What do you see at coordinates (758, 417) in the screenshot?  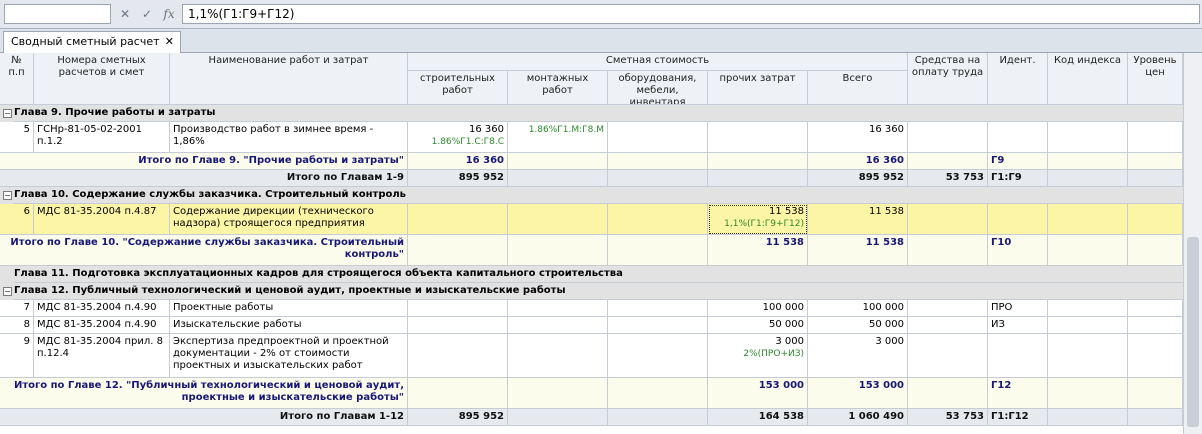 I see `cell-other: 164 538` at bounding box center [758, 417].